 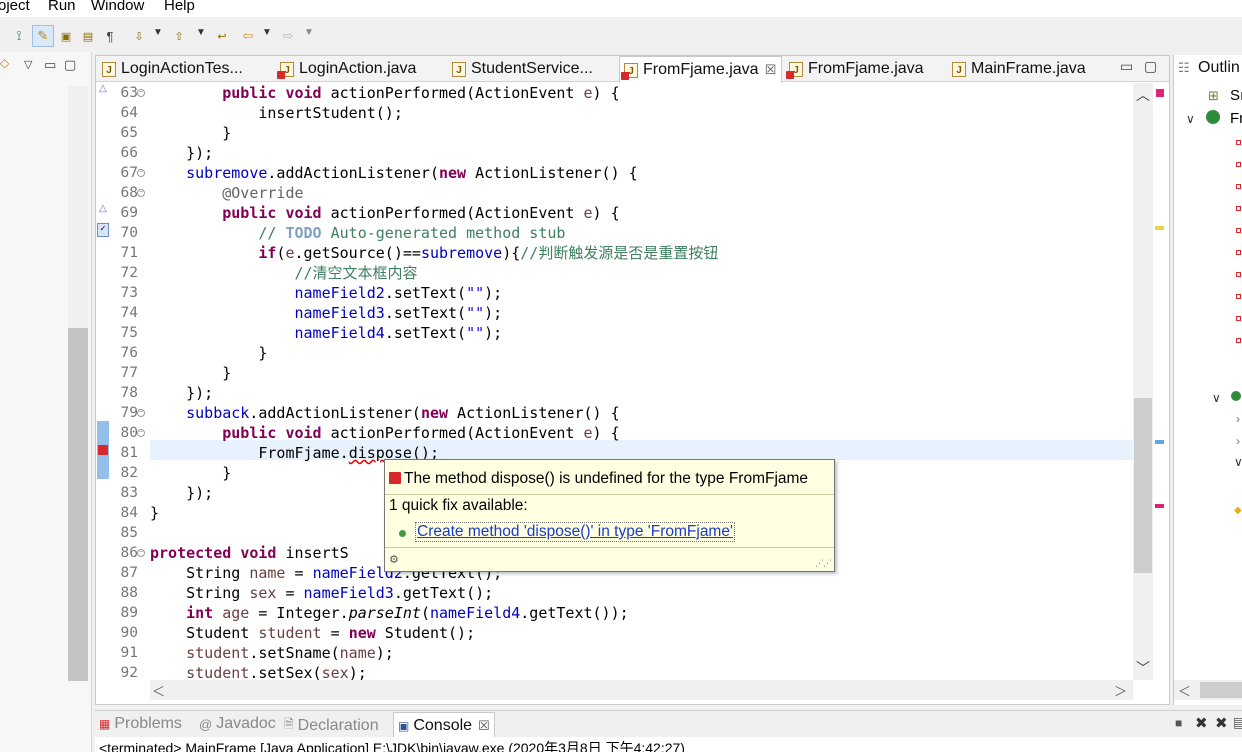 I want to click on toggle-mark-occurrences-icon: ✎, so click(x=43, y=36).